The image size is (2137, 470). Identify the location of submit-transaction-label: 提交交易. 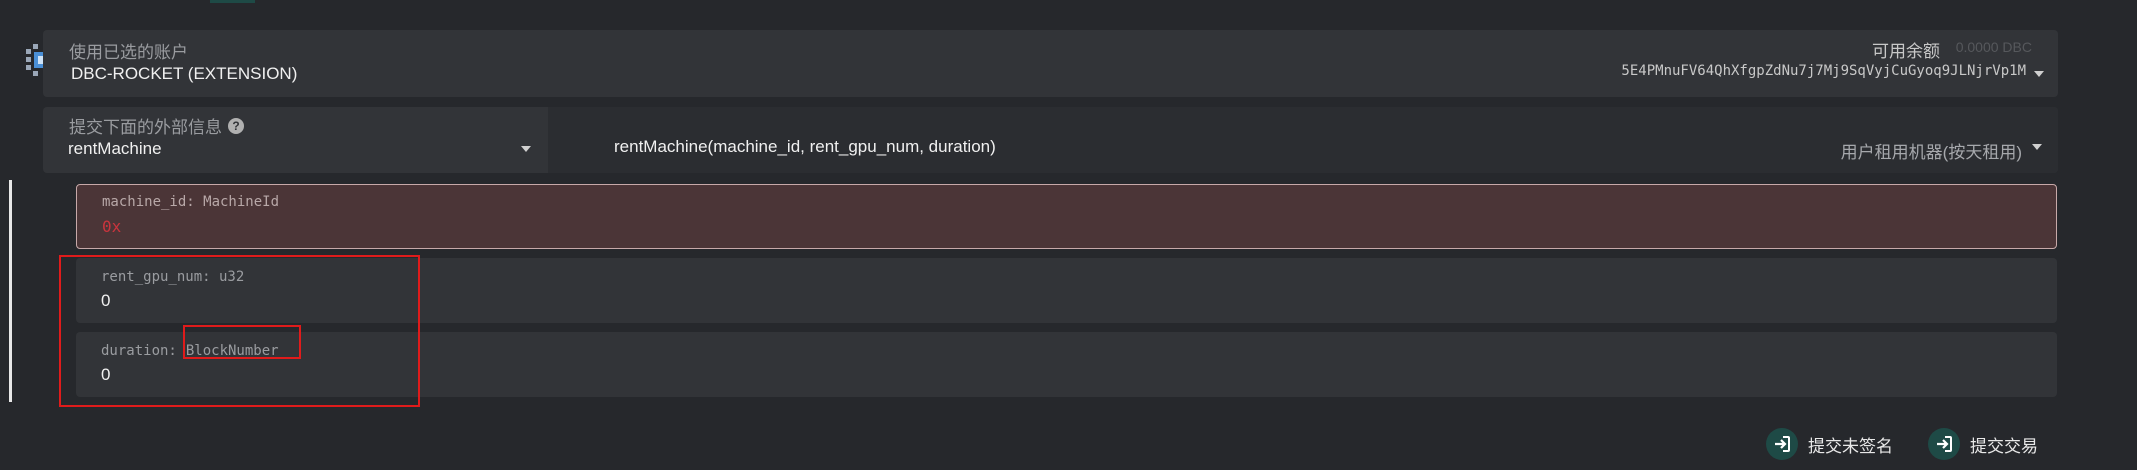
(2004, 446).